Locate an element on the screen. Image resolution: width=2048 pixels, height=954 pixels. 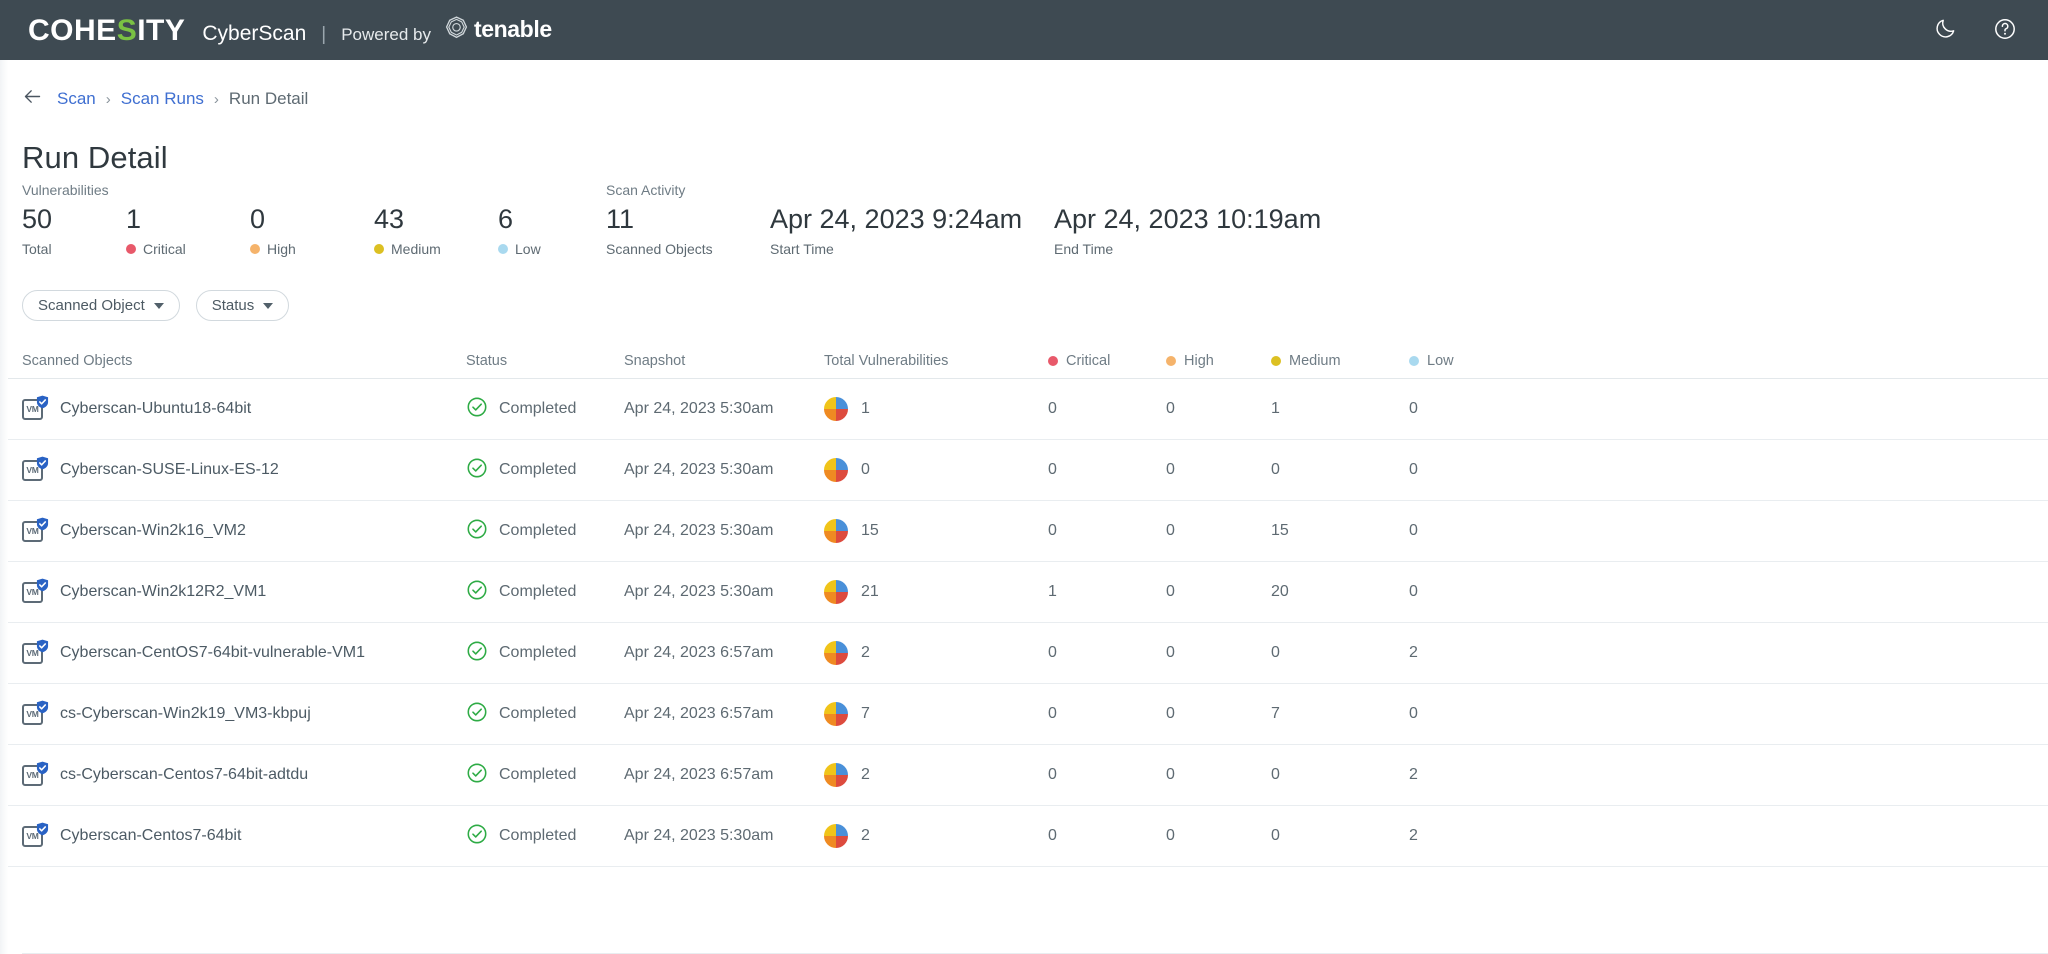
cell-medium: 15 is located at coordinates (1340, 531).